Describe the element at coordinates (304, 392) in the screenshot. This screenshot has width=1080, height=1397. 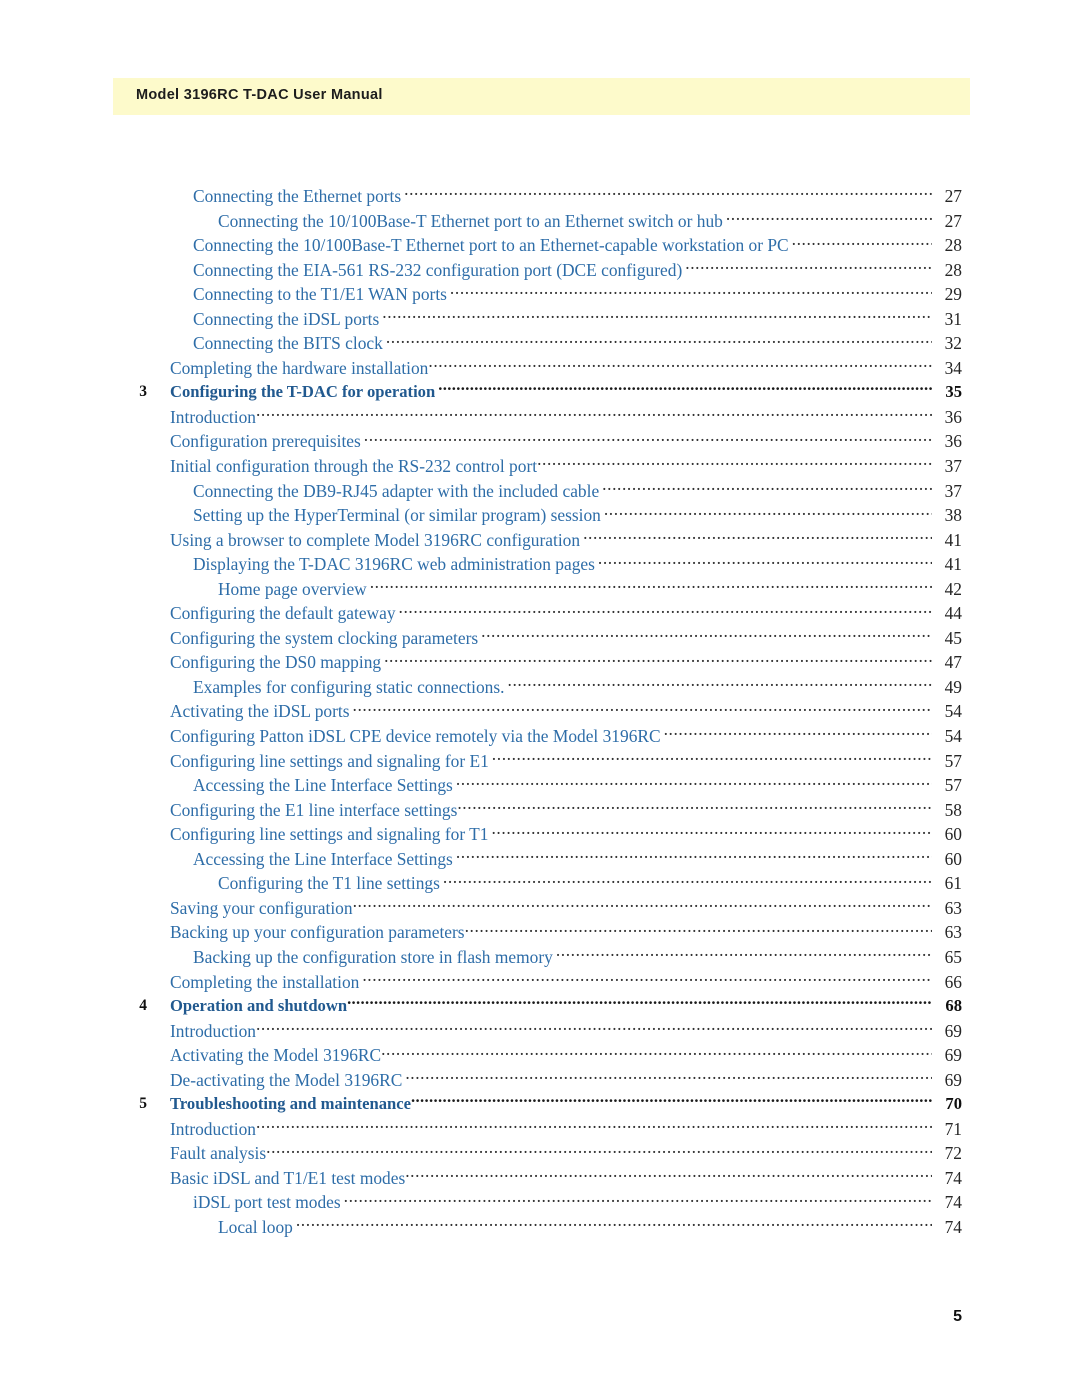
I see `toc-entry-label: Configuring the T-DAC for operation` at that location.